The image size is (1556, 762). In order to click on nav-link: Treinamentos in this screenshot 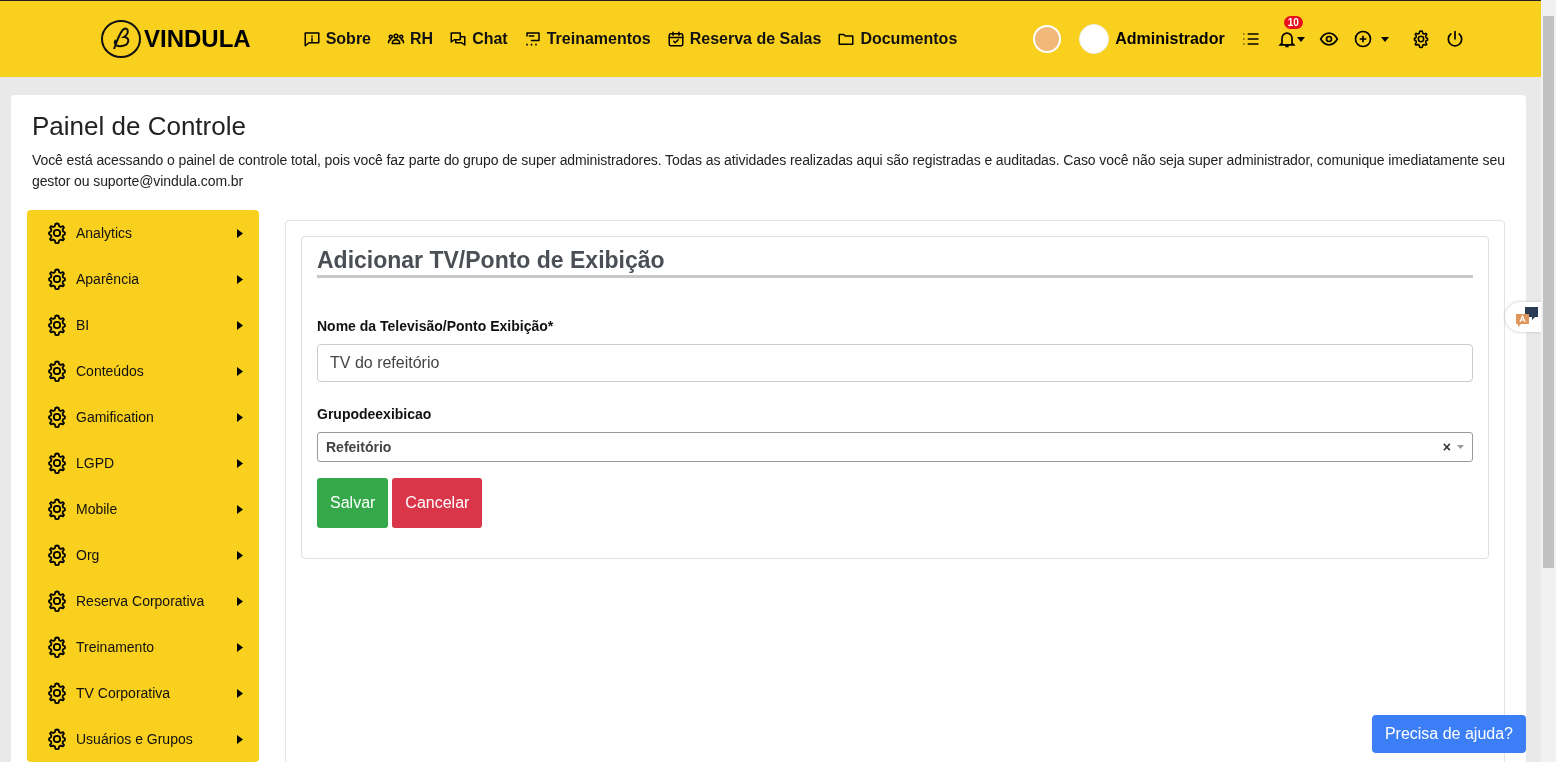, I will do `click(587, 39)`.